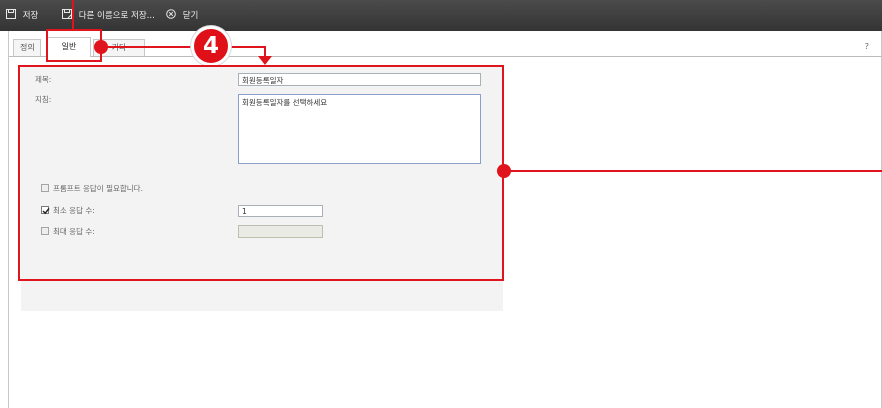 Image resolution: width=882 pixels, height=408 pixels. What do you see at coordinates (11, 14) in the screenshot?
I see `save-icon` at bounding box center [11, 14].